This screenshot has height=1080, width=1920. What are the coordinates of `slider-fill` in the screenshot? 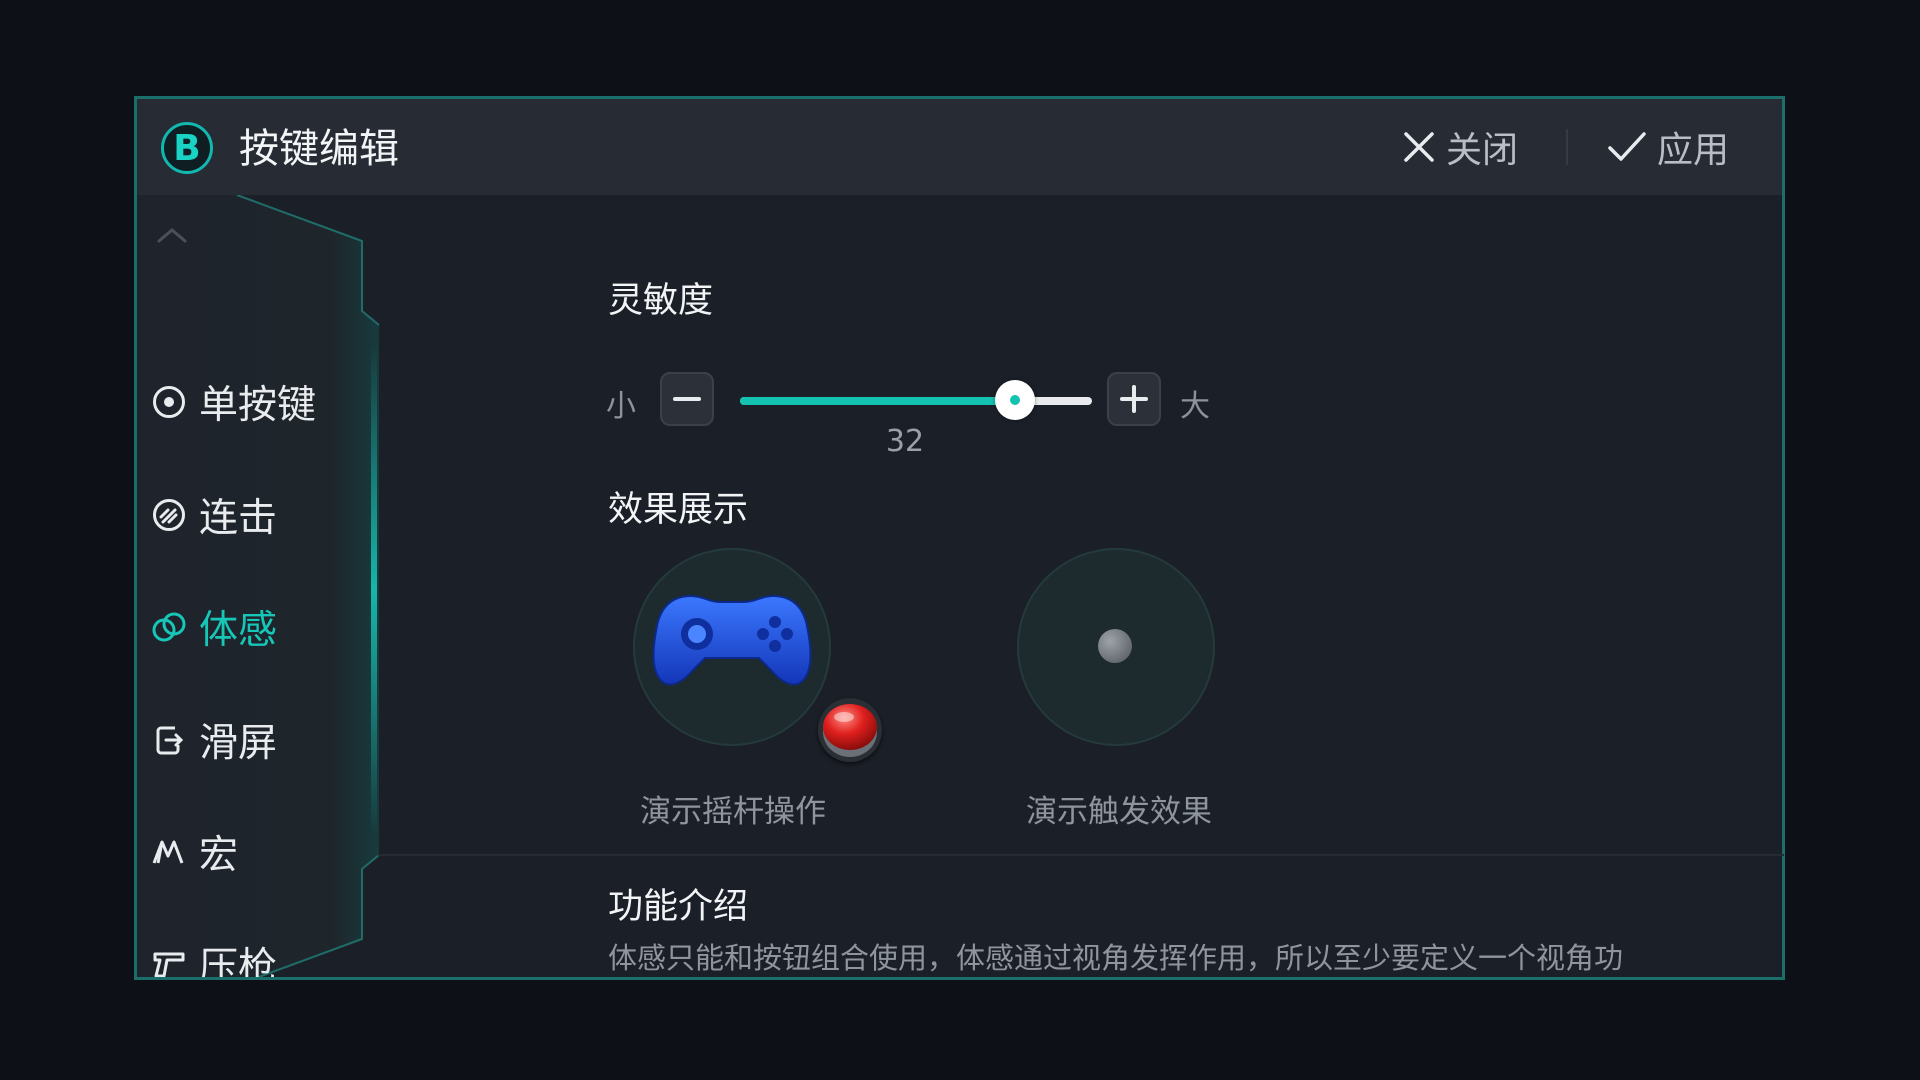 It's located at (877, 401).